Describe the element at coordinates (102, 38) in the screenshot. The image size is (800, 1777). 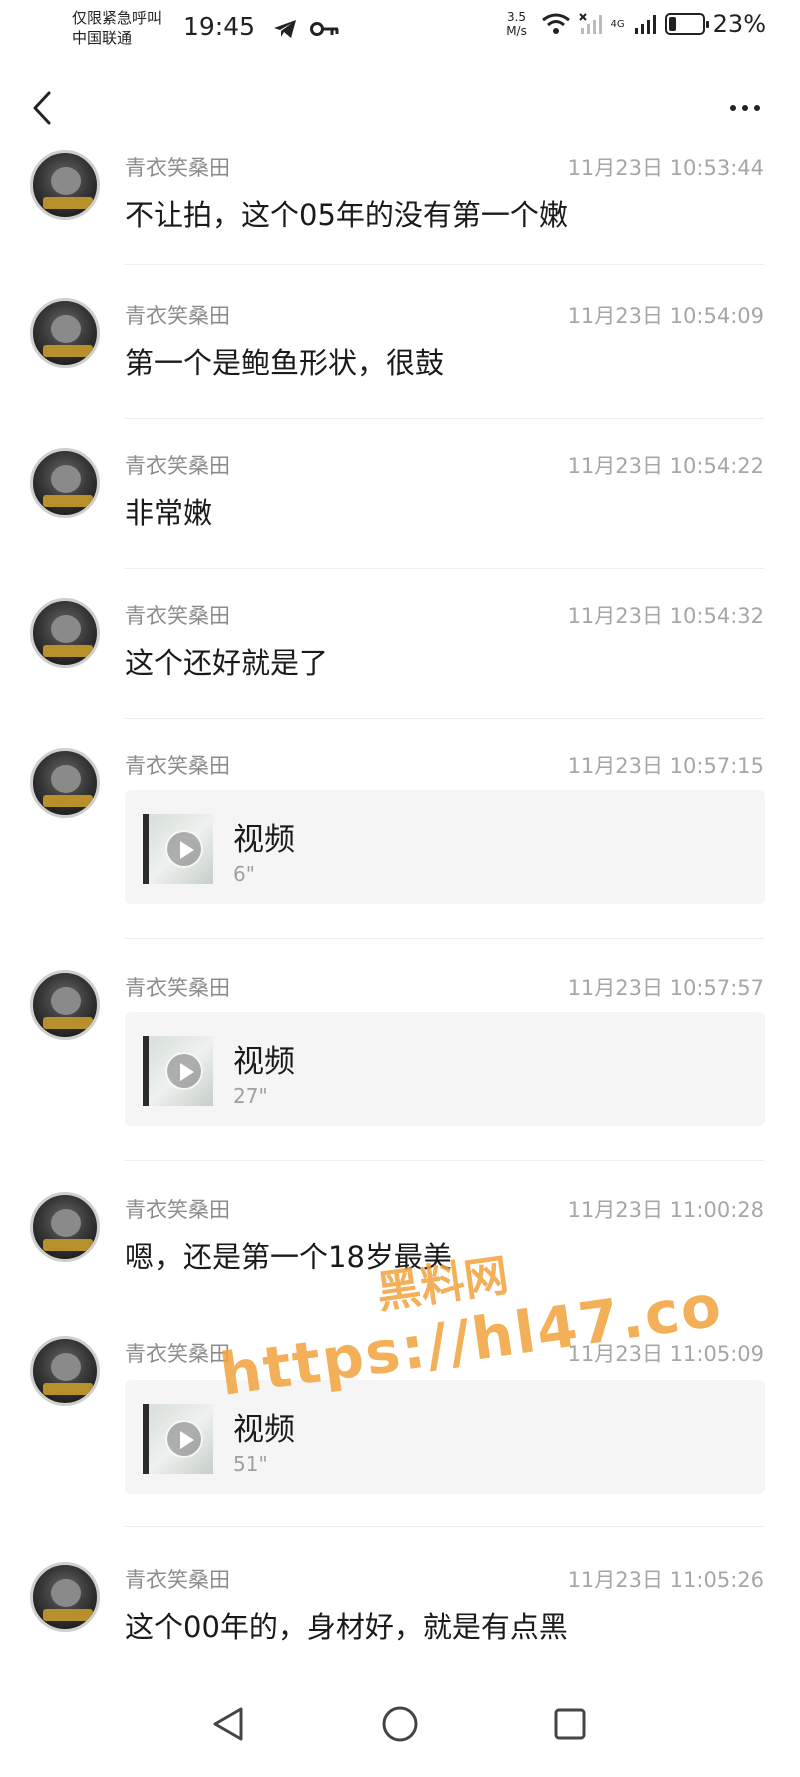
I see `carrier-line-2: 中国联通` at that location.